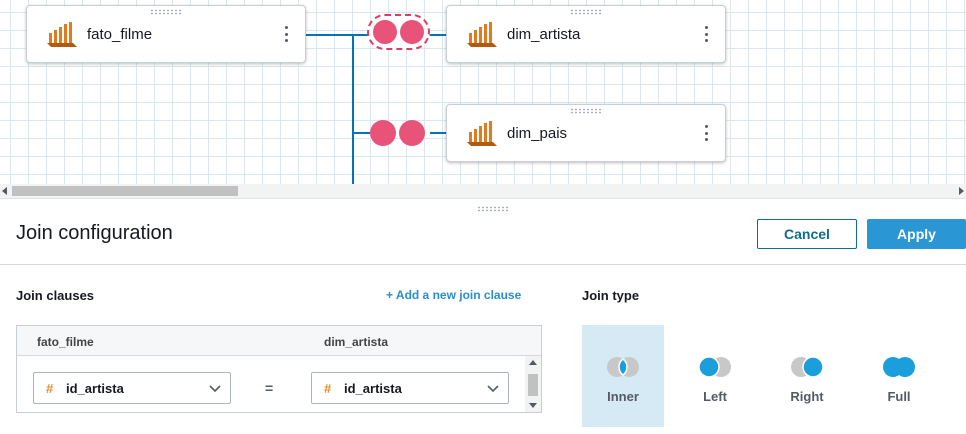 Image resolution: width=966 pixels, height=434 pixels. I want to click on join-type-inner: Inner, so click(623, 376).